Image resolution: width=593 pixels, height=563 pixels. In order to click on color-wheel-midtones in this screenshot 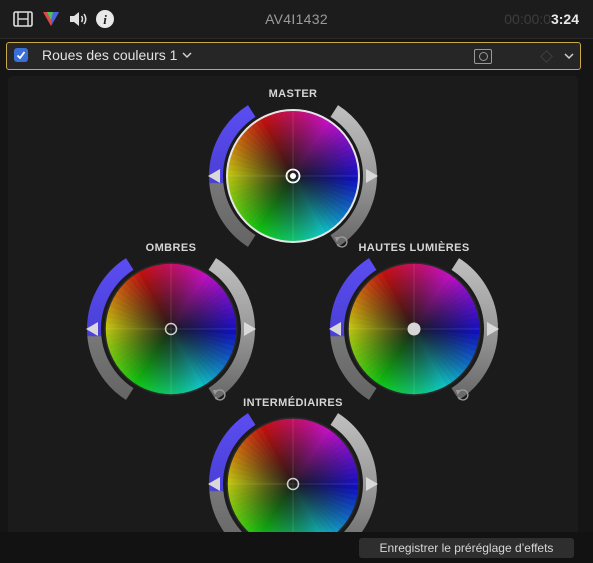, I will do `click(293, 472)`.